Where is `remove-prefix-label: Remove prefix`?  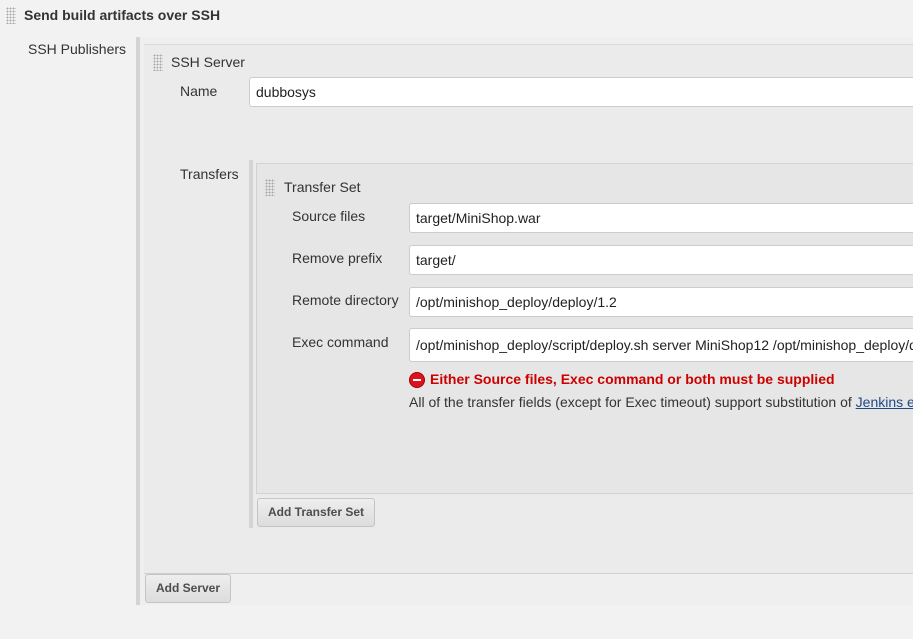 remove-prefix-label: Remove prefix is located at coordinates (337, 258).